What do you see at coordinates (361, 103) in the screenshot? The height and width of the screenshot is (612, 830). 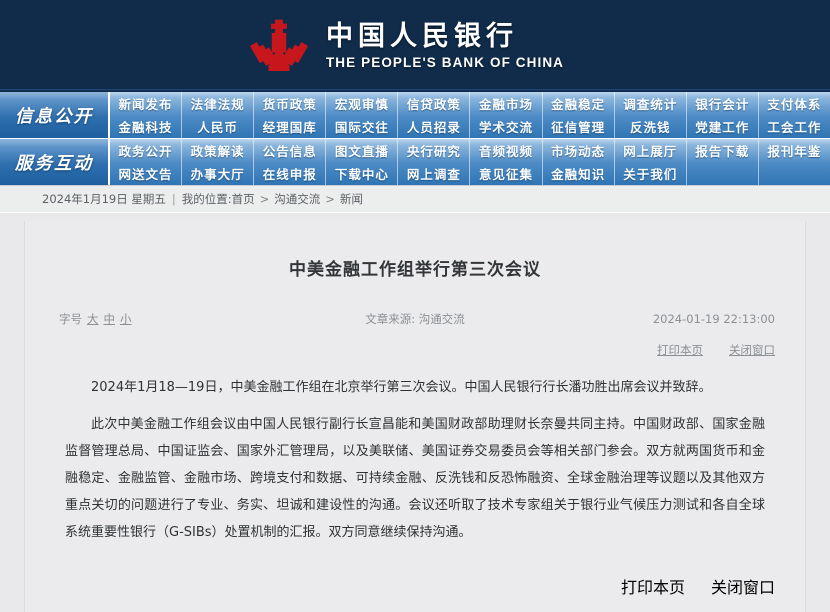 I see `nav-item-macroprudential: 宏观审慎` at bounding box center [361, 103].